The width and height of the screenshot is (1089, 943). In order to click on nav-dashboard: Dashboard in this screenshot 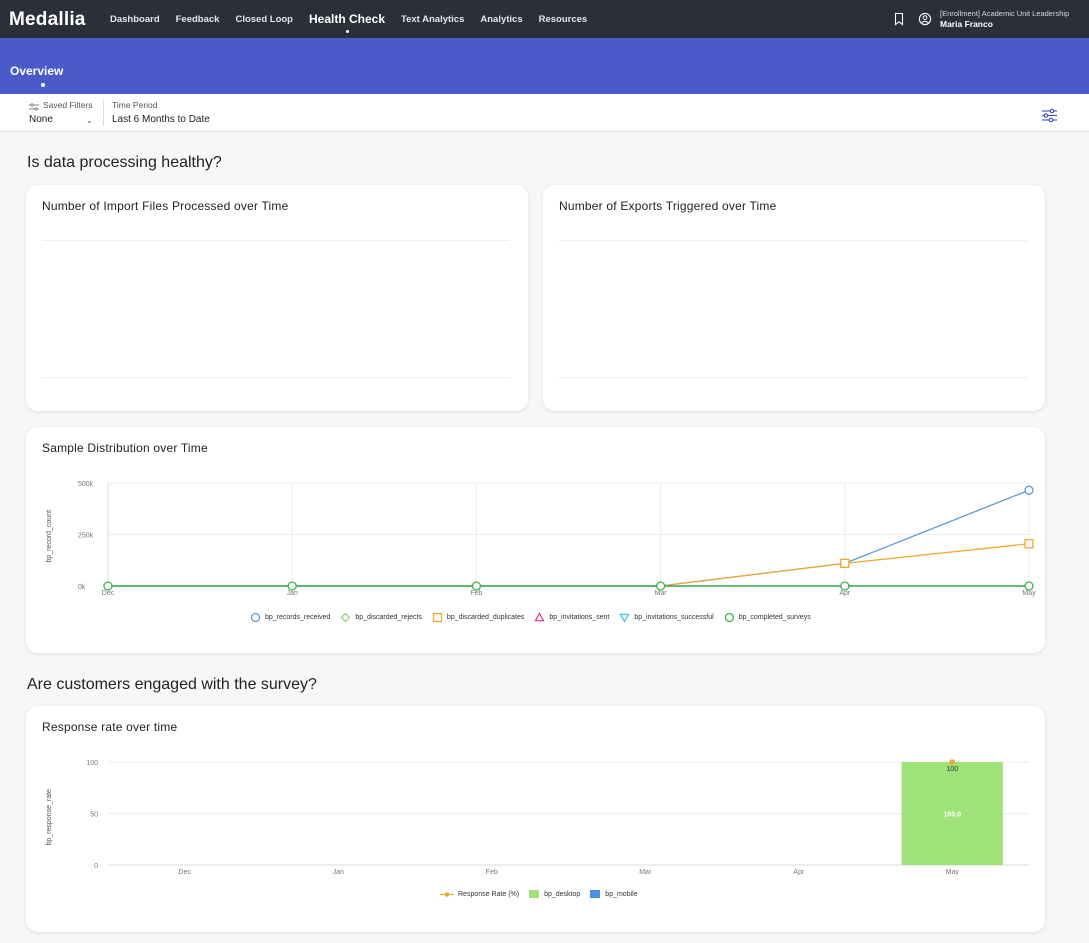, I will do `click(135, 19)`.